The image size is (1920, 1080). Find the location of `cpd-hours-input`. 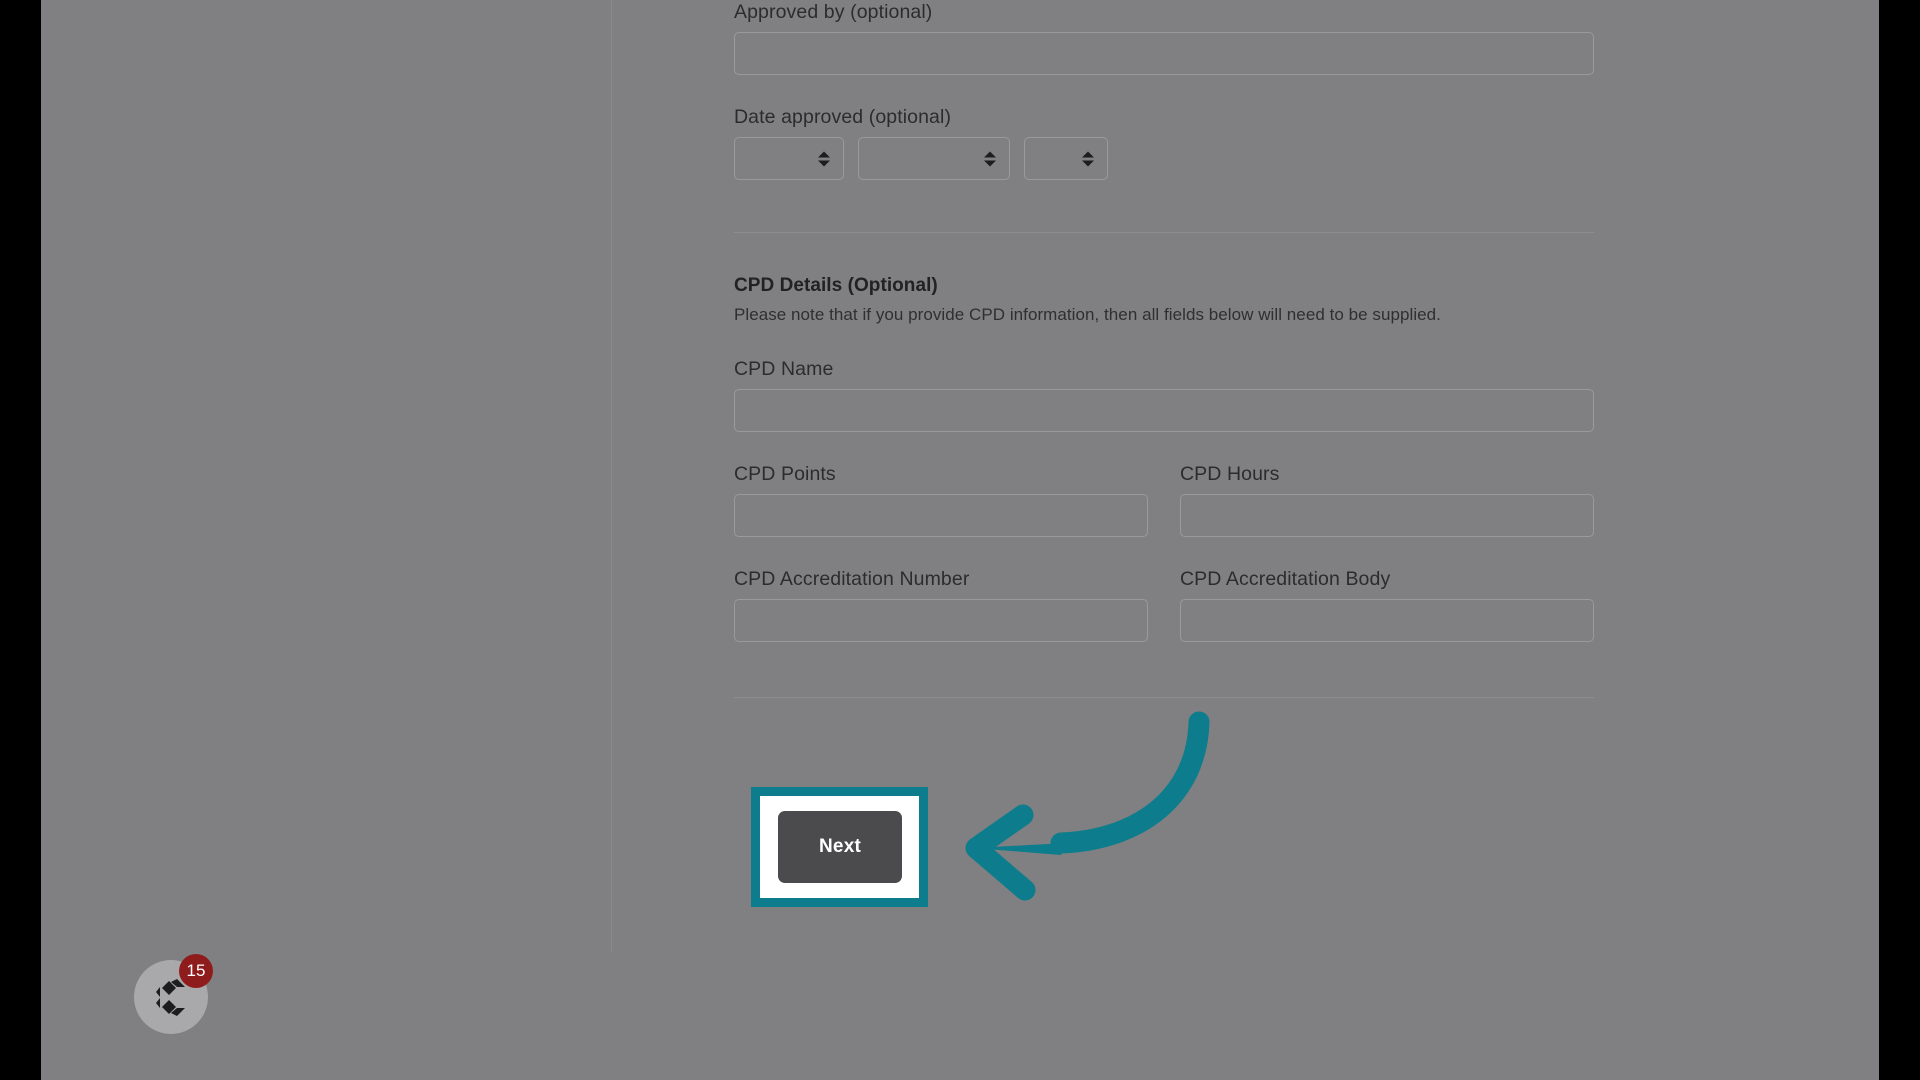

cpd-hours-input is located at coordinates (1387, 515).